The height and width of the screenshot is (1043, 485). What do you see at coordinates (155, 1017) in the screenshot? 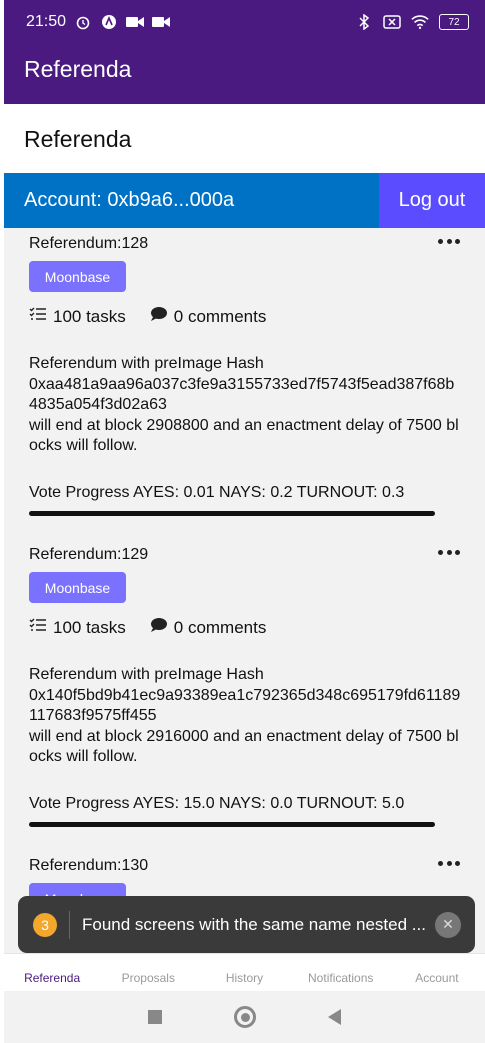
I see `recents-button-icon` at bounding box center [155, 1017].